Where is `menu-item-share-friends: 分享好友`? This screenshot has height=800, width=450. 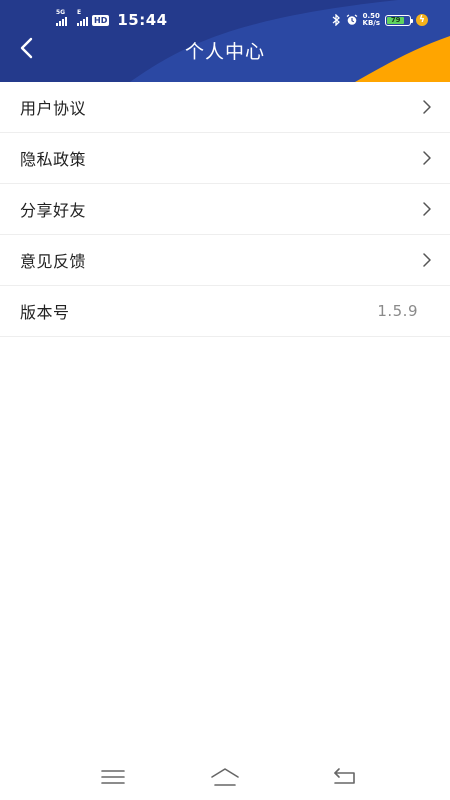
menu-item-share-friends: 分享好友 is located at coordinates (225, 209).